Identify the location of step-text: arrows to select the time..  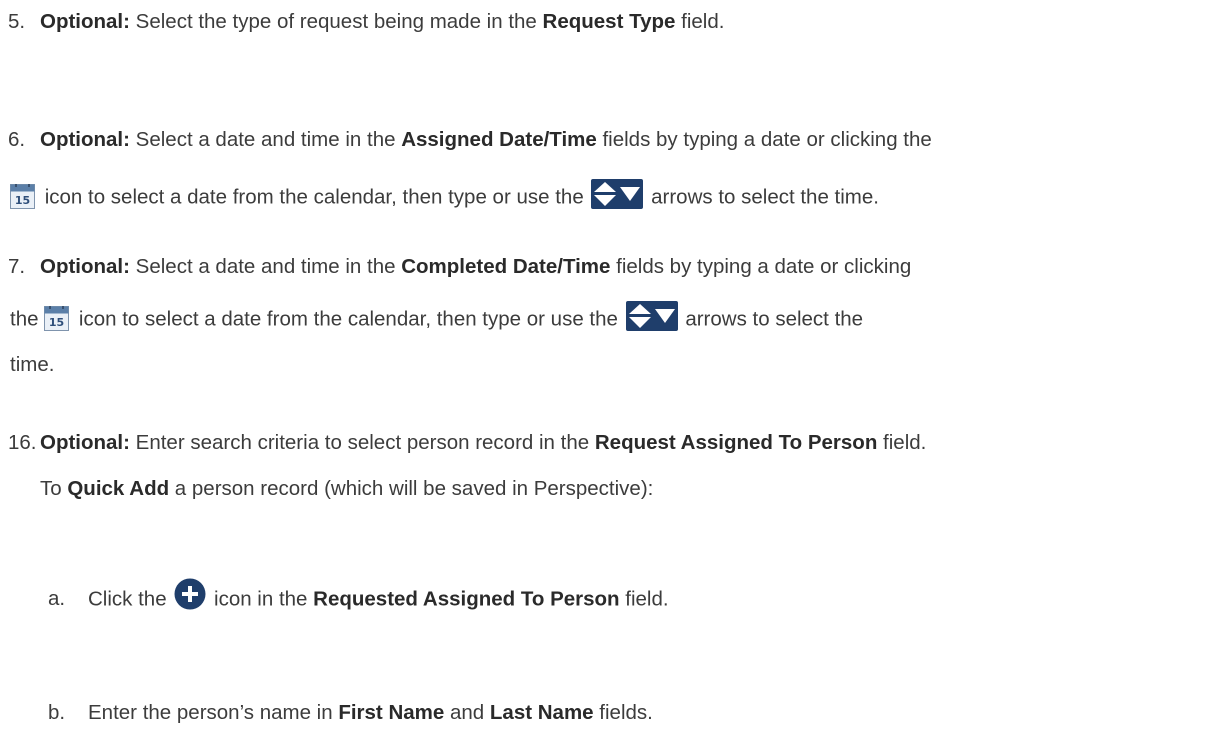
(762, 197).